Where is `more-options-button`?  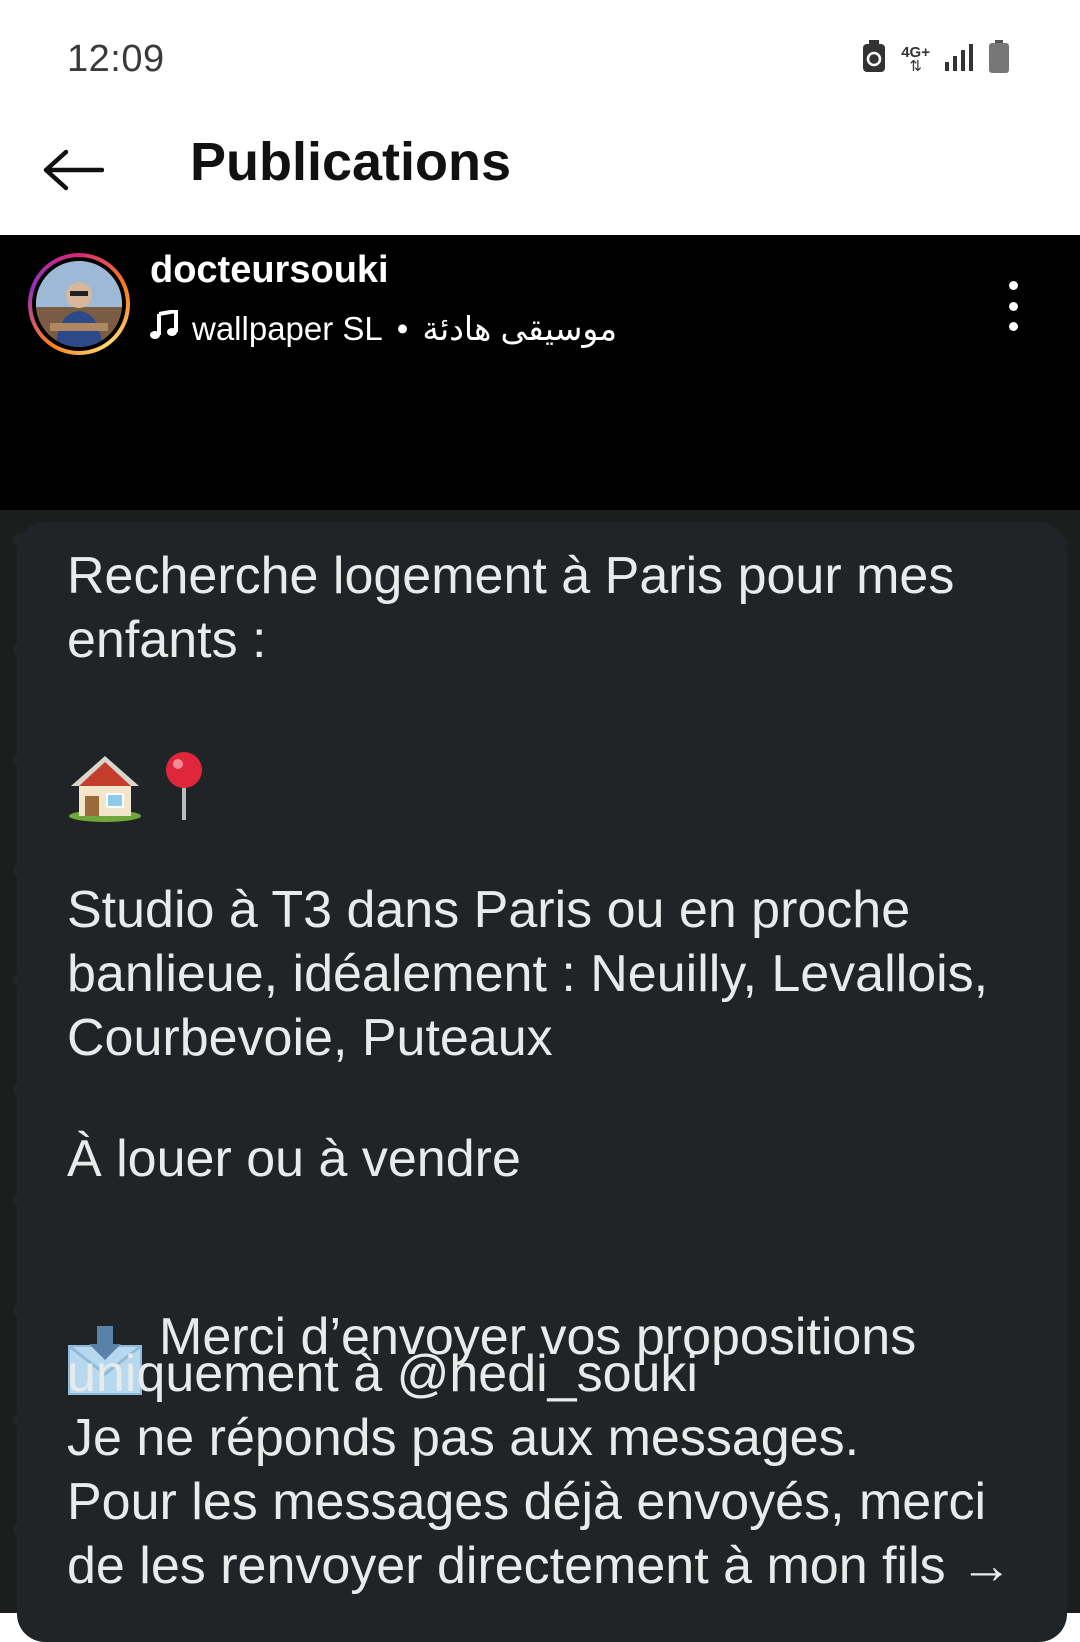
more-options-button is located at coordinates (1013, 306).